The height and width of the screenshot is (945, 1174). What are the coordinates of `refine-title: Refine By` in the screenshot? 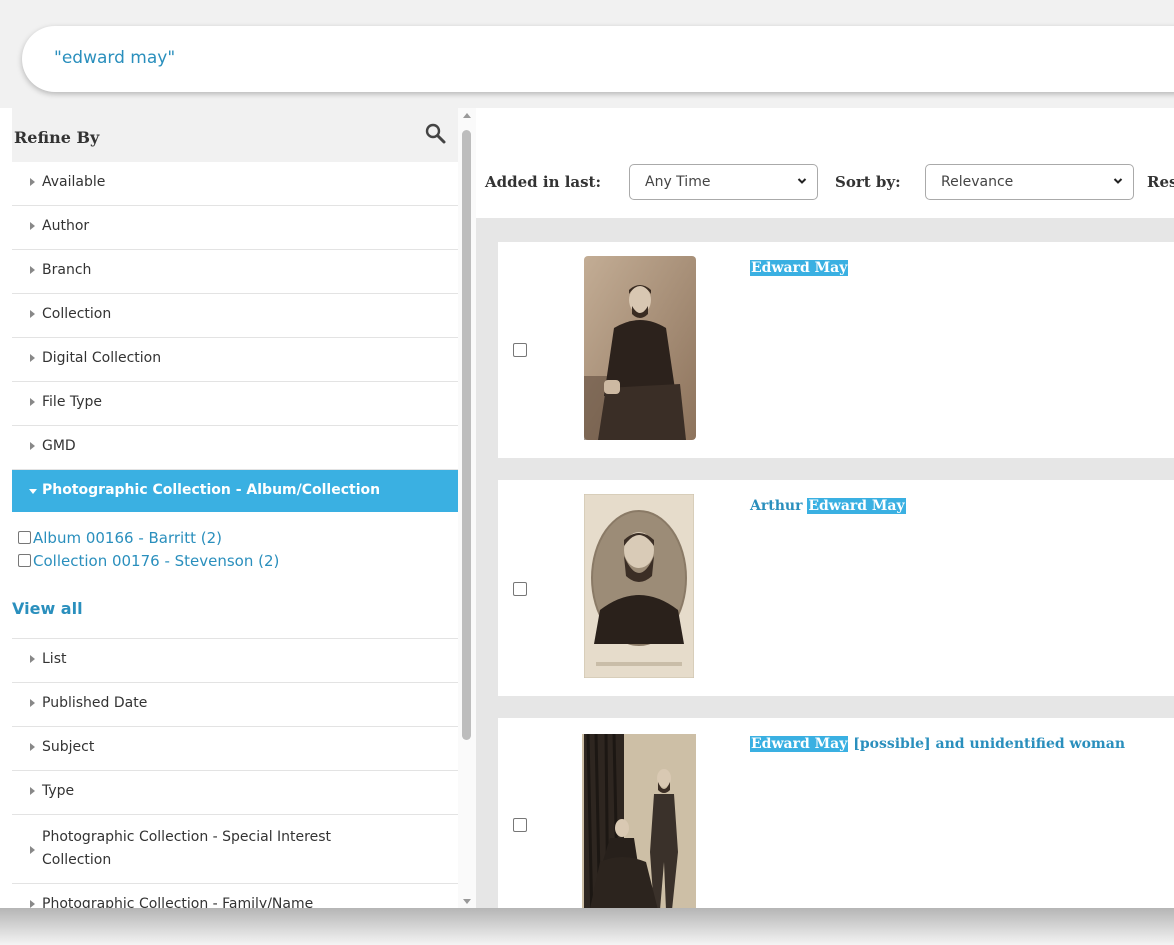 It's located at (57, 137).